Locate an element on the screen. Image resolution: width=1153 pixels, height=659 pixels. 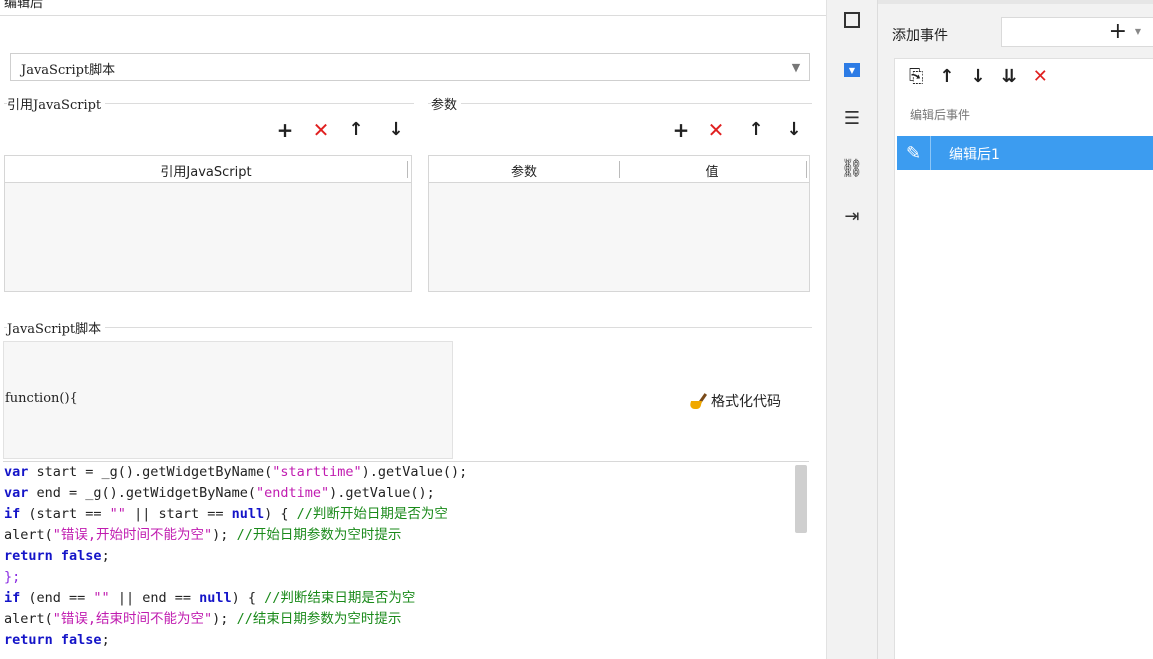
code-token: //结束日期参数为空时提示 is located at coordinates (319, 619).